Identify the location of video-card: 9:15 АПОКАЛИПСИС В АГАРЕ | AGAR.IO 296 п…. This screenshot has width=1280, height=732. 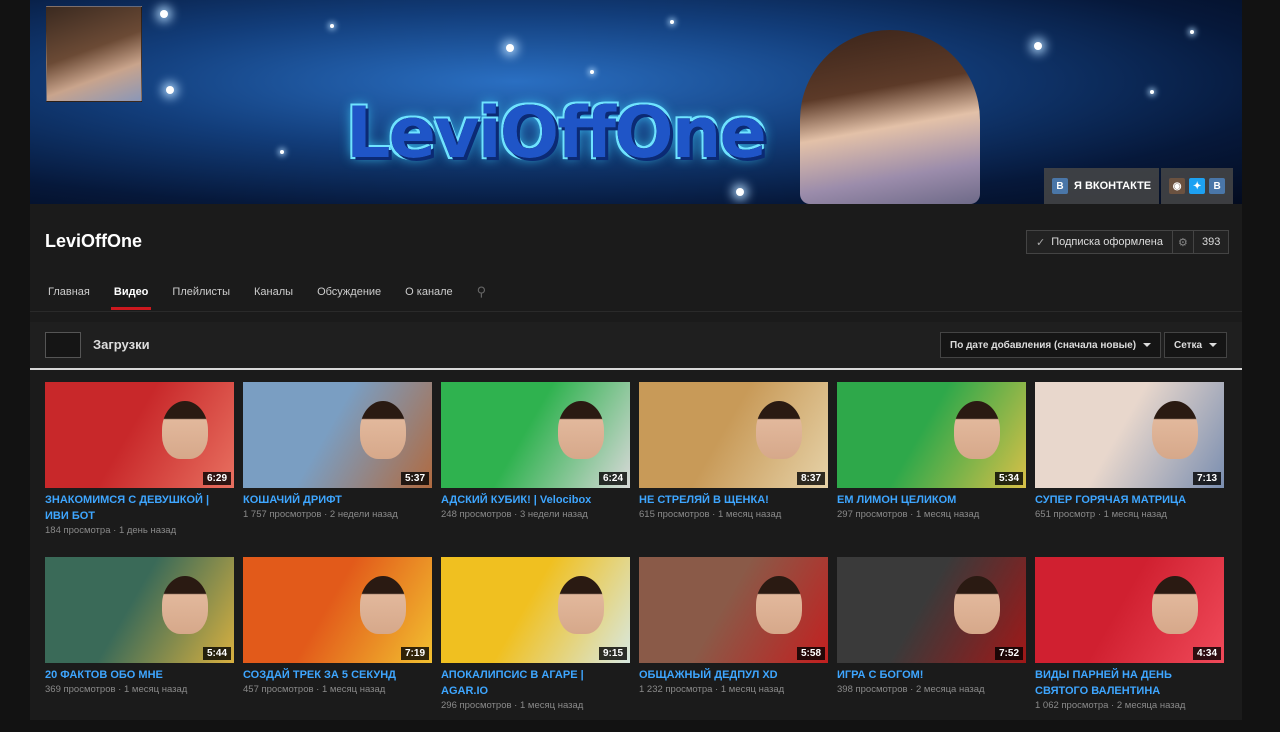
(535, 644).